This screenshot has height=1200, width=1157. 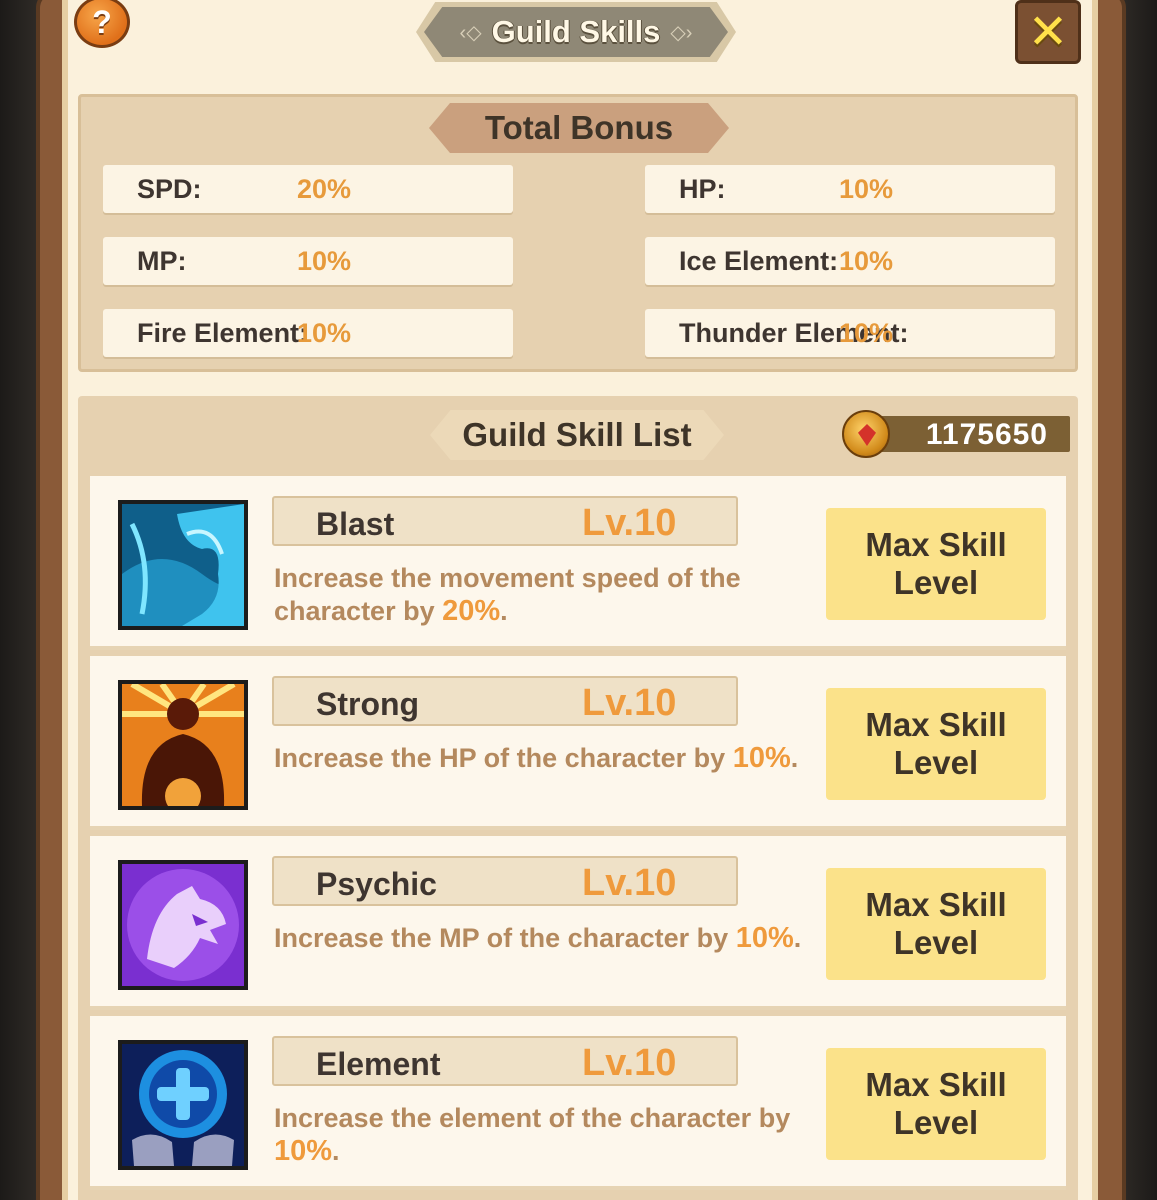 I want to click on guild-currency-amount: 1175650, so click(x=986, y=434).